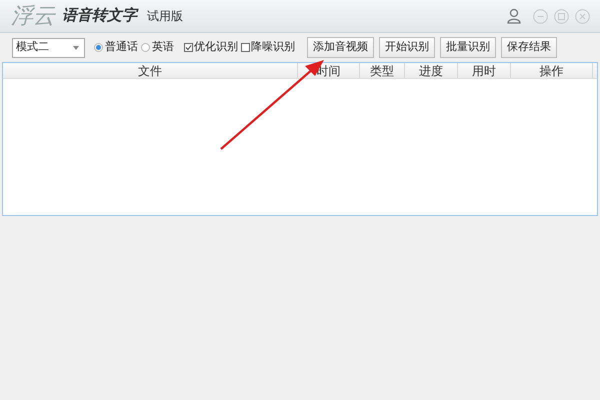  What do you see at coordinates (116, 47) in the screenshot?
I see `language-radio: 普通话` at bounding box center [116, 47].